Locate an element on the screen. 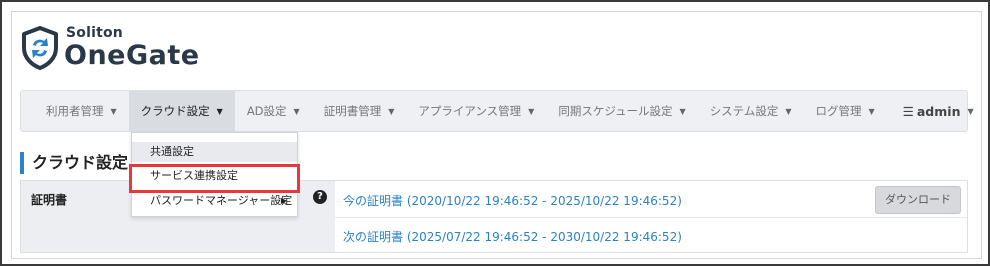 The image size is (990, 266). help-icon: ? is located at coordinates (320, 197).